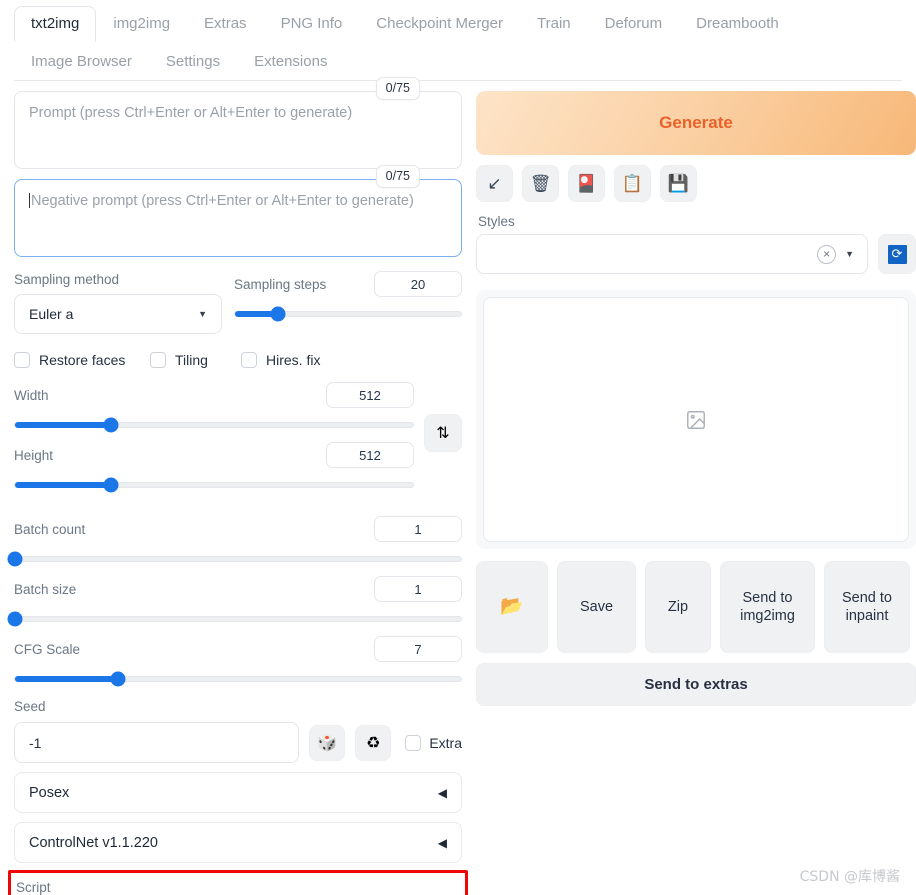  I want to click on apply-style-button: 📋, so click(632, 183).